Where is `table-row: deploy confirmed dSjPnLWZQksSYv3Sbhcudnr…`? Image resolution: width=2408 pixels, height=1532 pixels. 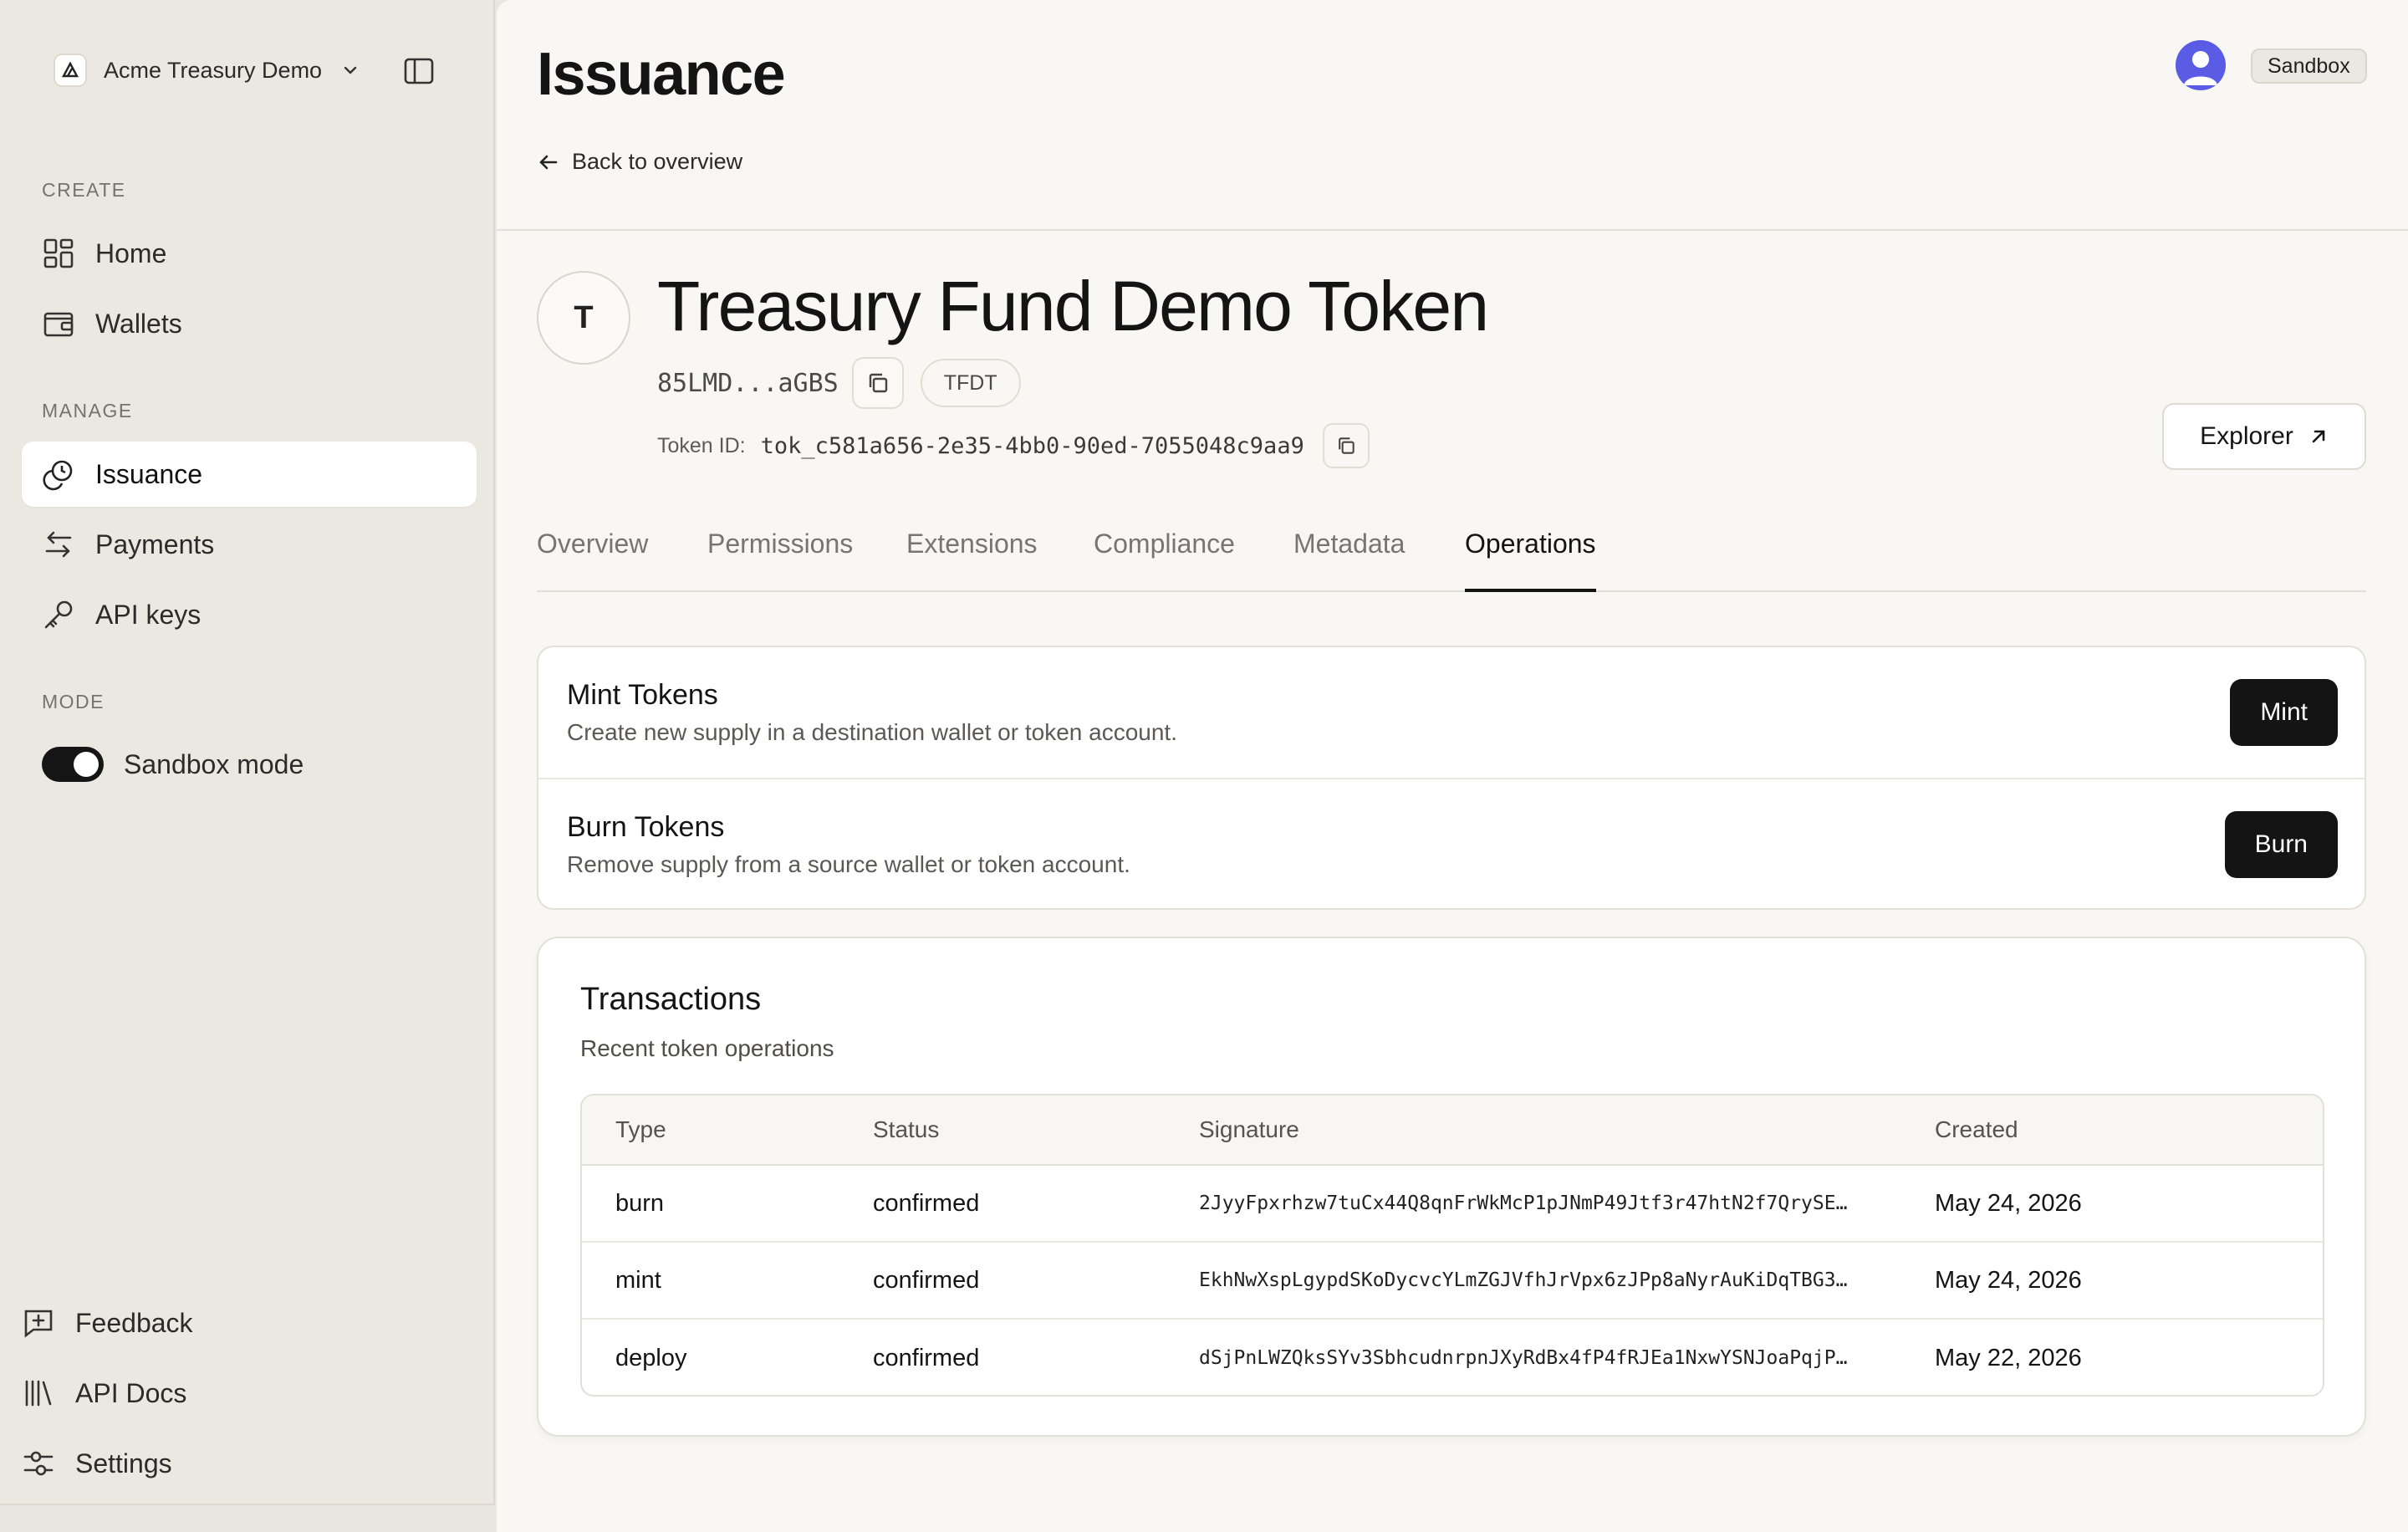 table-row: deploy confirmed dSjPnLWZQksSYv3Sbhcudnr… is located at coordinates (1453, 1357).